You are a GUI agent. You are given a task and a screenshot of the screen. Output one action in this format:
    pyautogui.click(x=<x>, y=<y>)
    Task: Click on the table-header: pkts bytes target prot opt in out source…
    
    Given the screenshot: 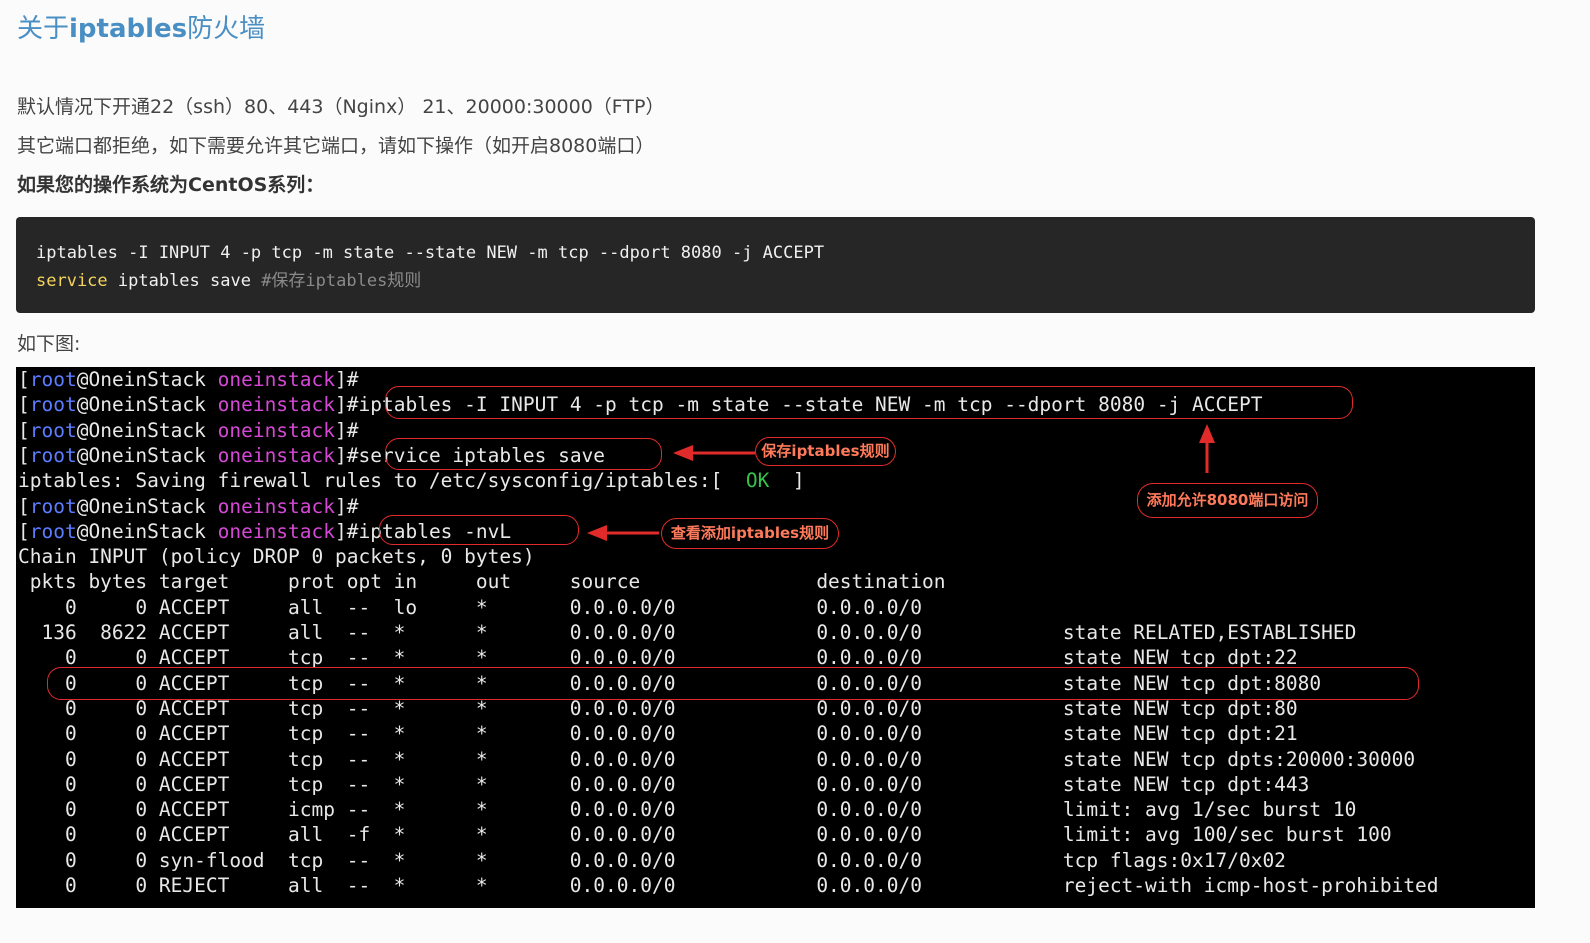 What is the action you would take?
    pyautogui.click(x=482, y=582)
    